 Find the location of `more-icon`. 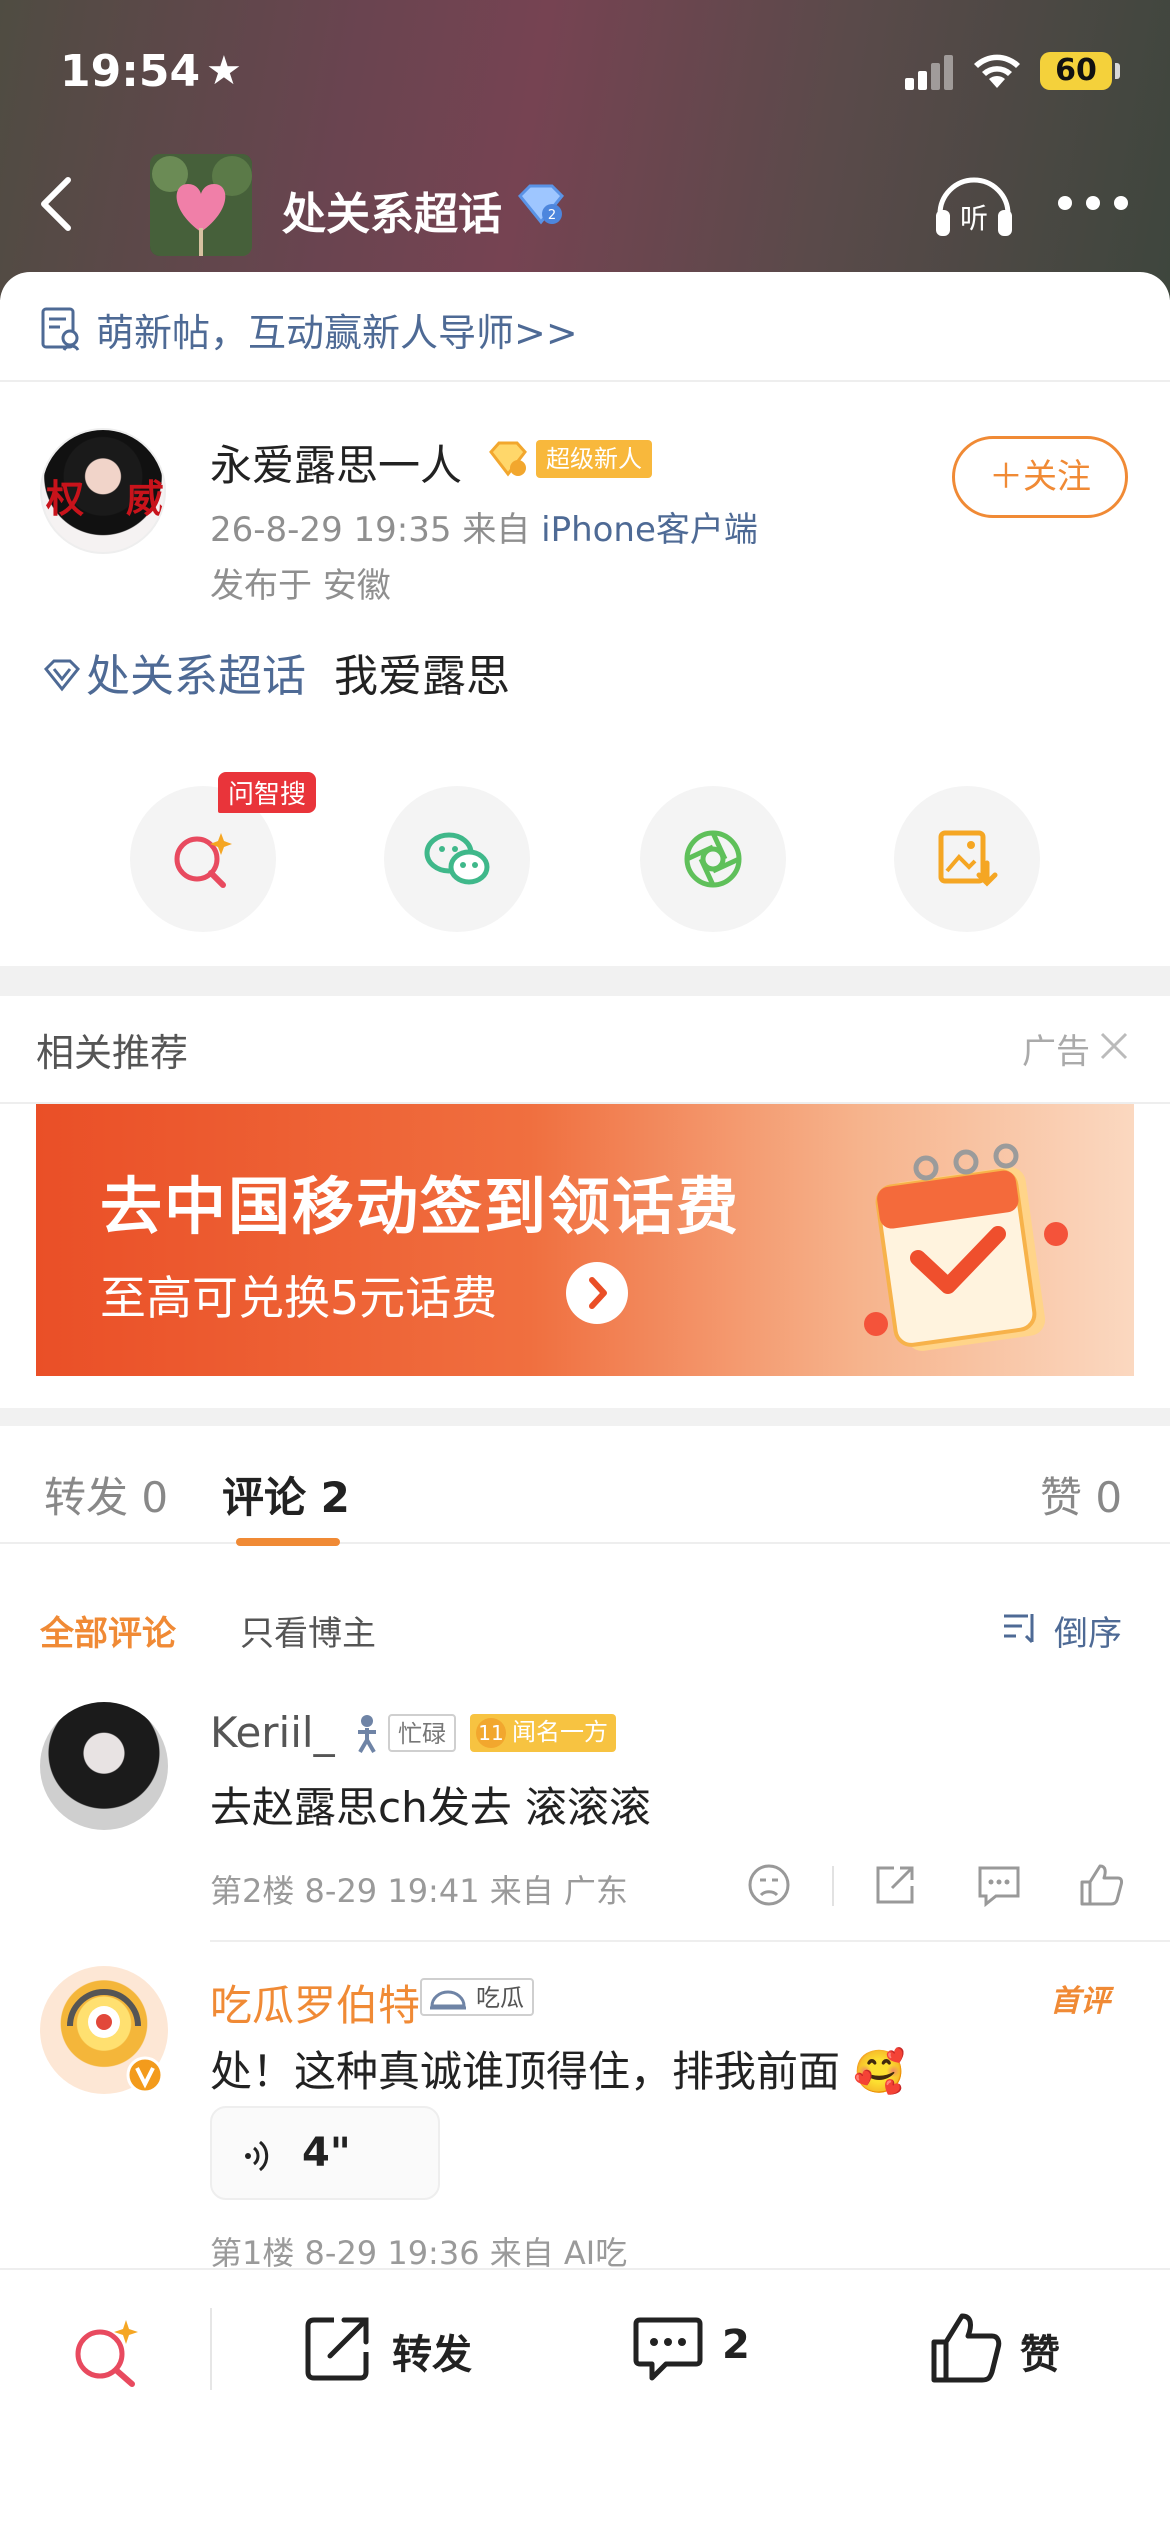

more-icon is located at coordinates (1093, 204).